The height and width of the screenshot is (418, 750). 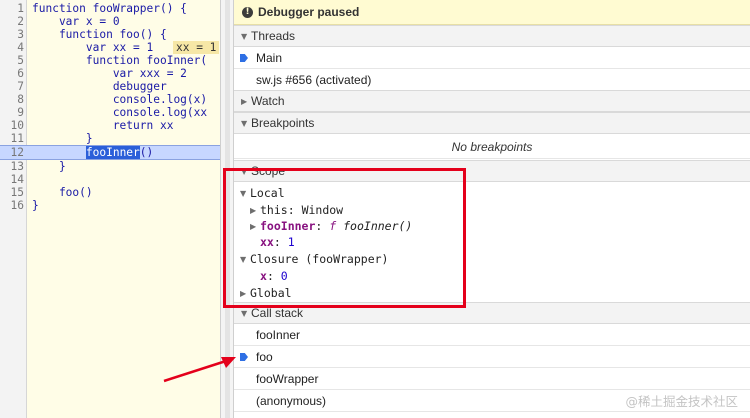 I want to click on code-line-4: 4 var xx = 1 xx = 1, so click(x=110, y=47).